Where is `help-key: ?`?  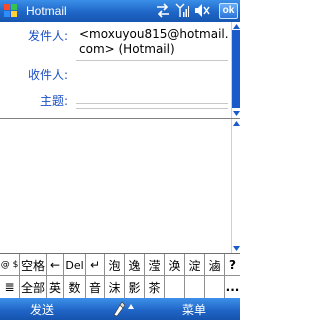
help-key: ? is located at coordinates (232, 265).